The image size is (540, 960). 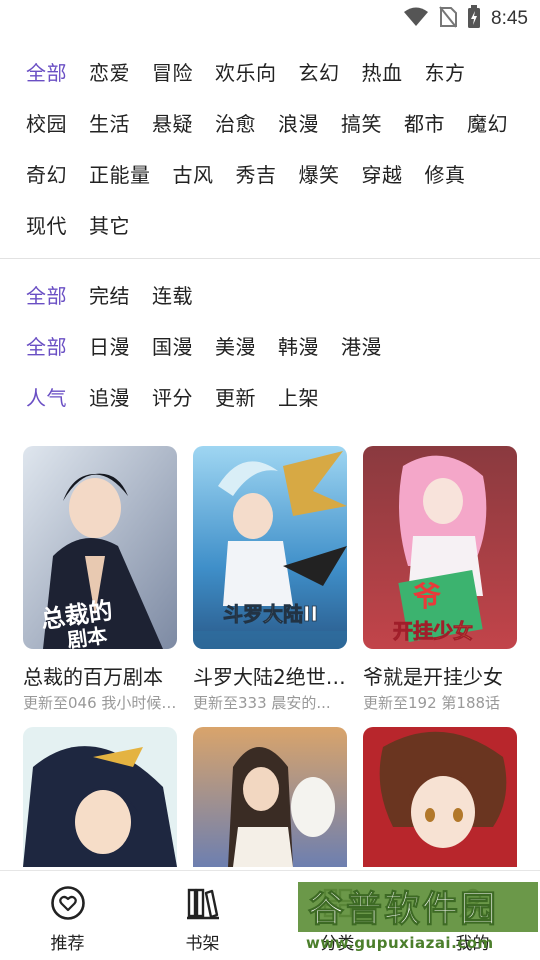 What do you see at coordinates (424, 124) in the screenshot?
I see `category-chip: 都市` at bounding box center [424, 124].